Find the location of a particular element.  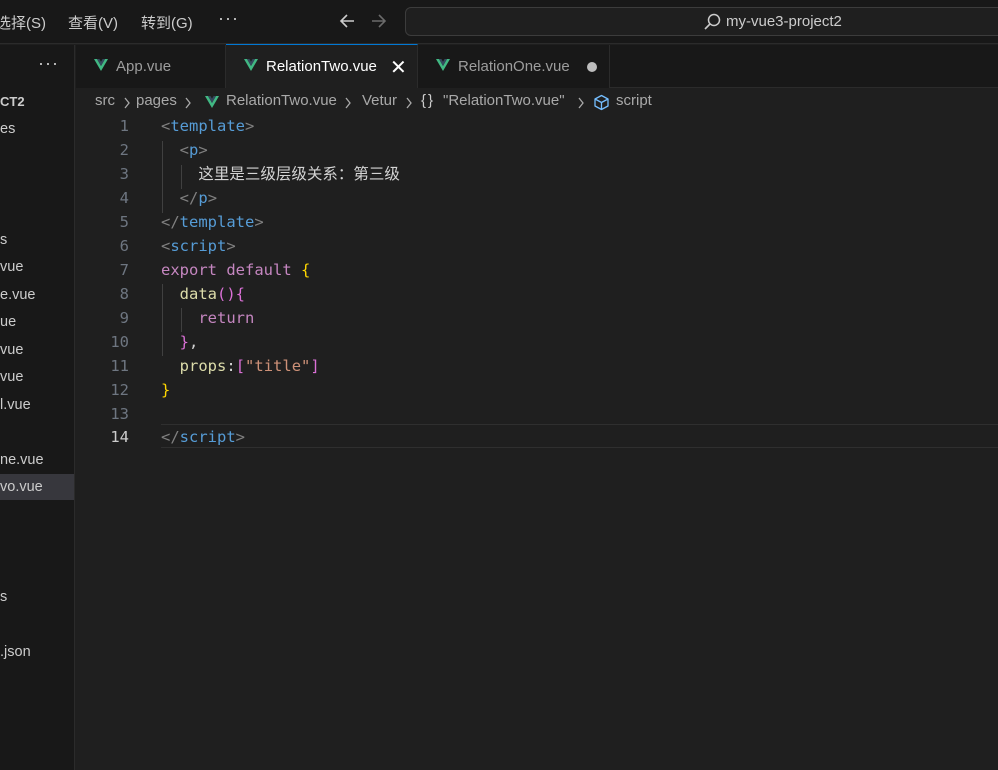

forward-arrow-icon is located at coordinates (379, 21).